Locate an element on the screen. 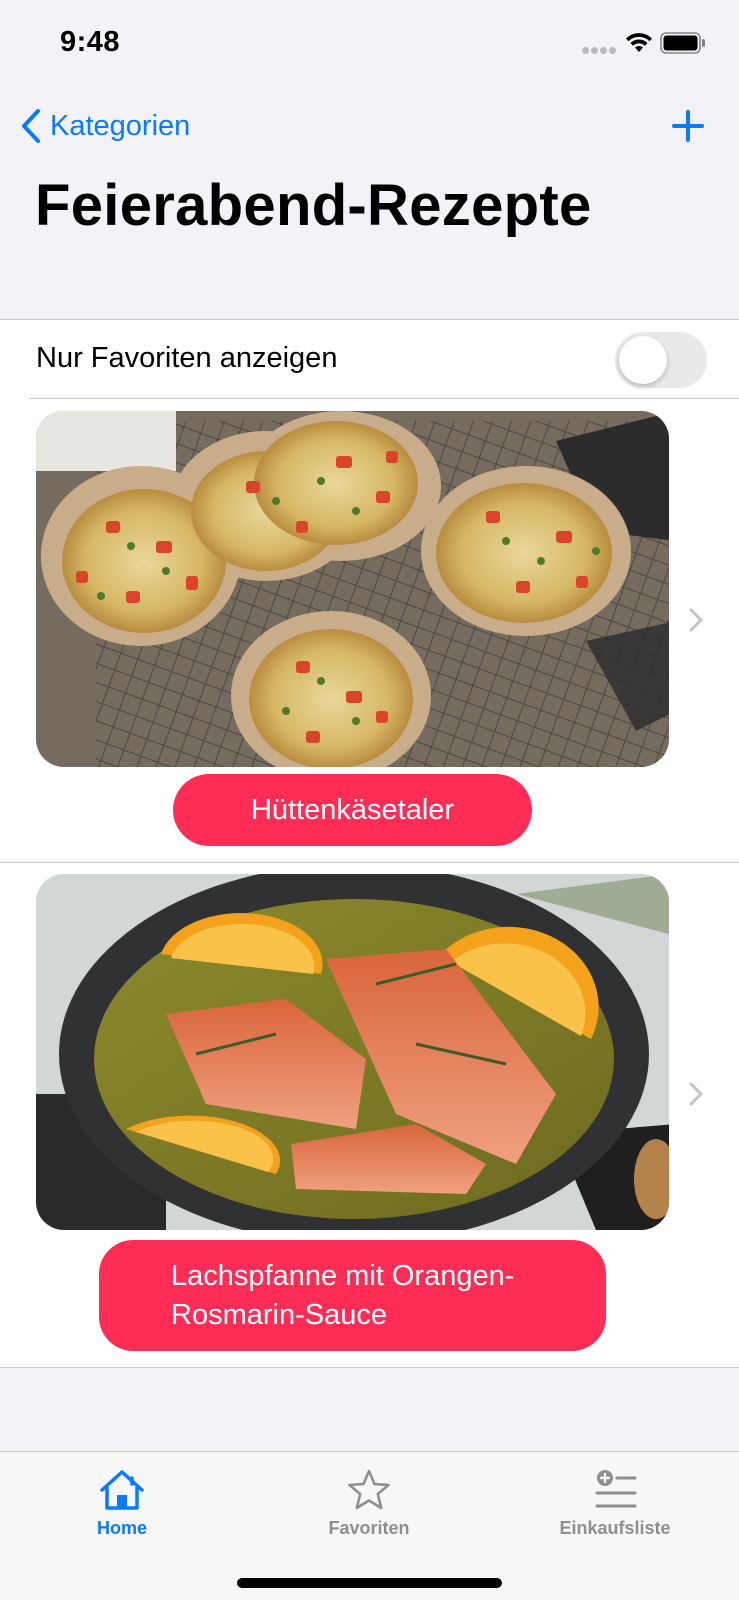  add-icon is located at coordinates (688, 126).